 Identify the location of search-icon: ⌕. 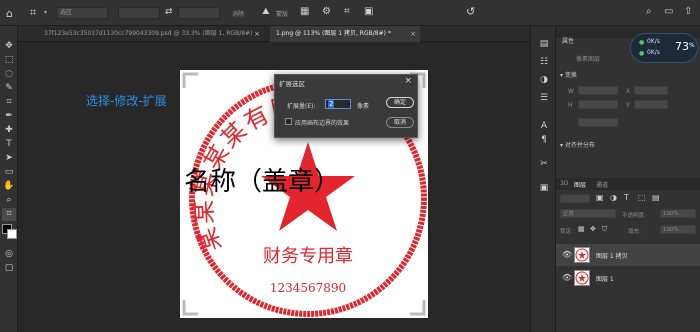
(649, 11).